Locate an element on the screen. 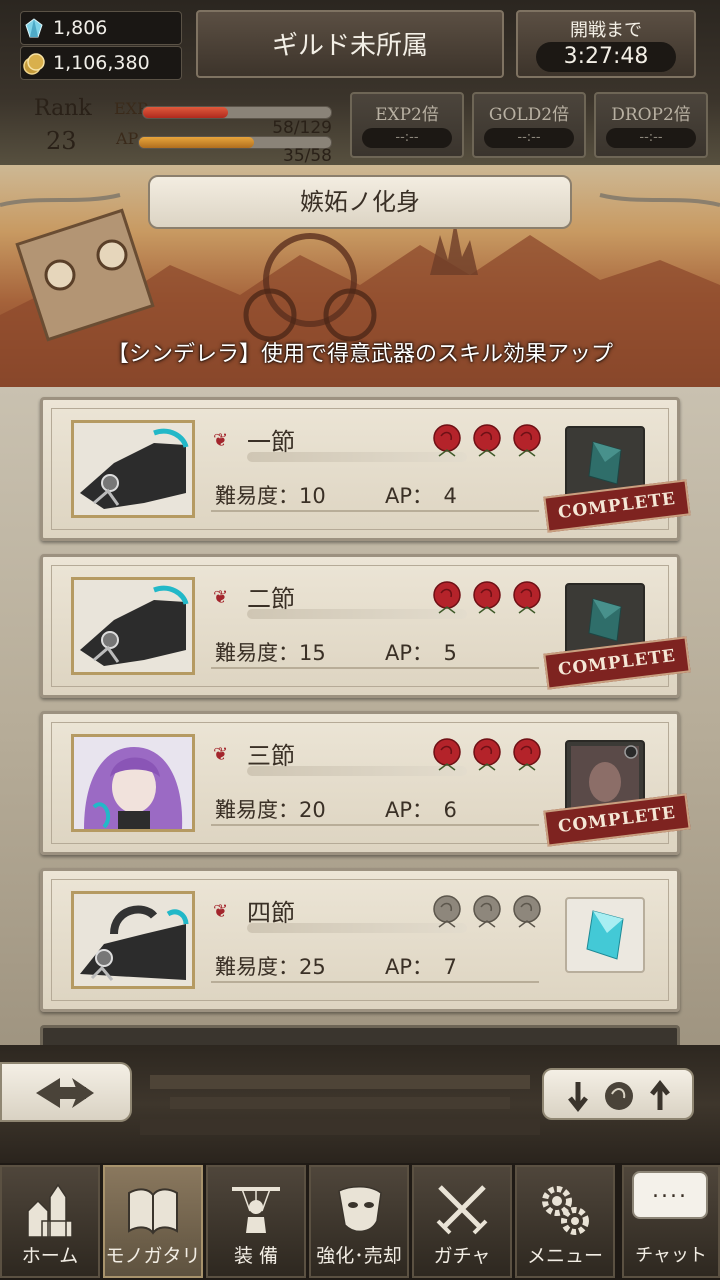 This screenshot has height=1280, width=720. purple-haired-girl-image is located at coordinates (133, 783).